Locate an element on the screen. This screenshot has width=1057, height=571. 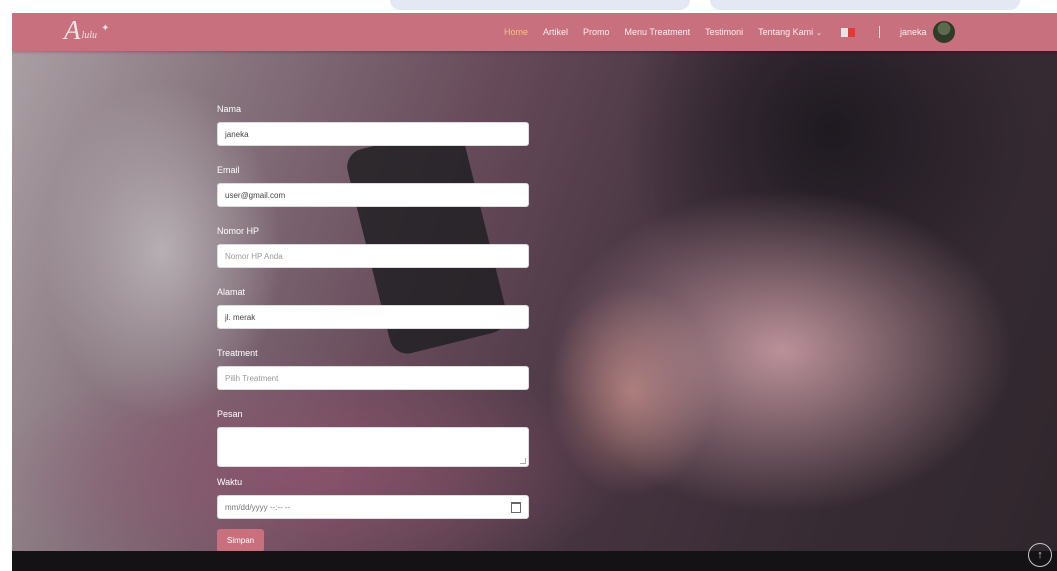
treatment-select: Pilih Treatment is located at coordinates (373, 378).